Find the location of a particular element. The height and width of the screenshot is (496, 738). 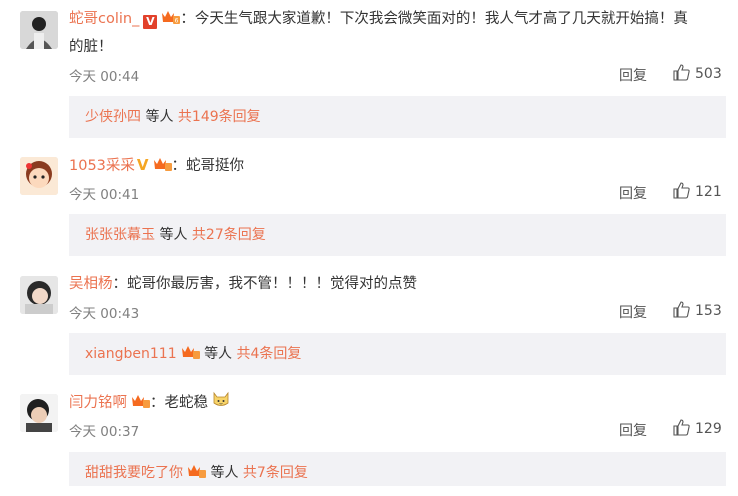

sub-reply-user: xiangben111 is located at coordinates (131, 354).